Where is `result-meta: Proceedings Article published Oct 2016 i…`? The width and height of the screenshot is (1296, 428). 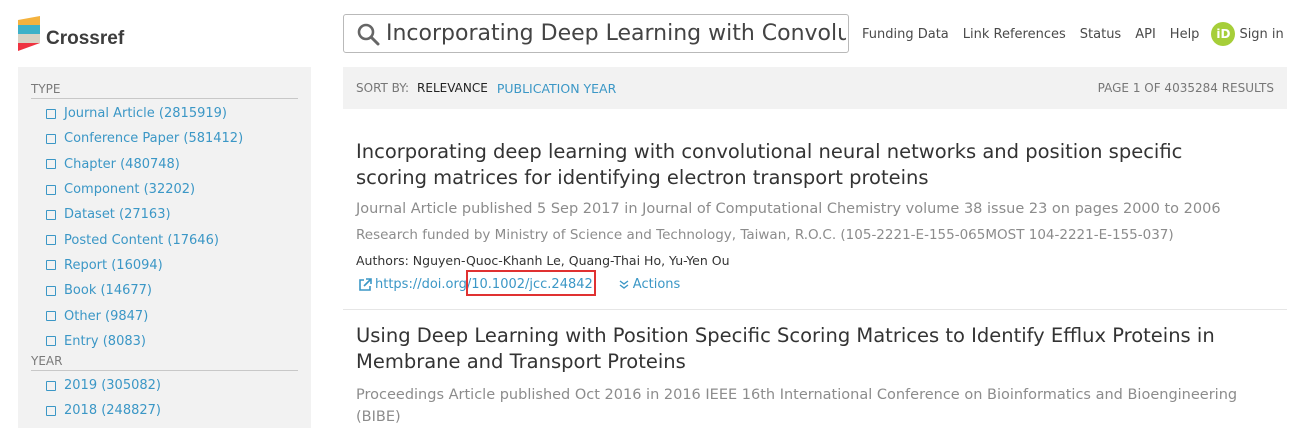 result-meta: Proceedings Article published Oct 2016 i… is located at coordinates (816, 406).